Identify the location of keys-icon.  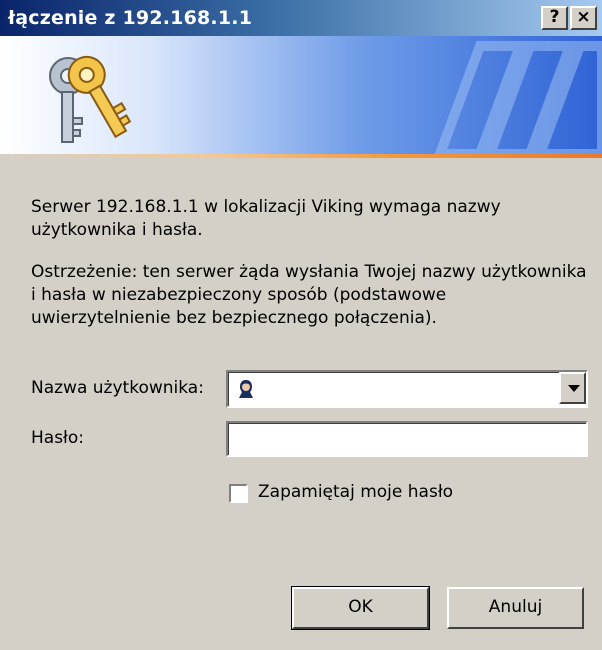
(90, 99).